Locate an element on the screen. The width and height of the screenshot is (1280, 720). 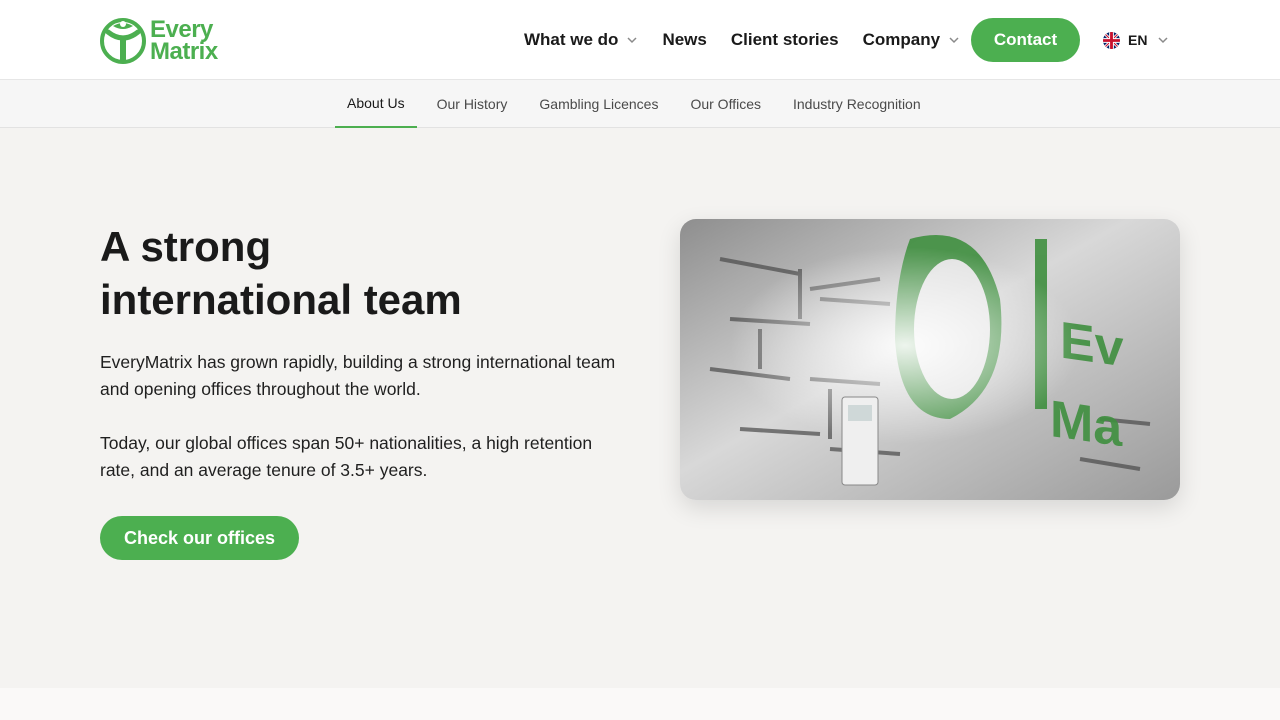
logo-text-line2: Matrix is located at coordinates (184, 51).